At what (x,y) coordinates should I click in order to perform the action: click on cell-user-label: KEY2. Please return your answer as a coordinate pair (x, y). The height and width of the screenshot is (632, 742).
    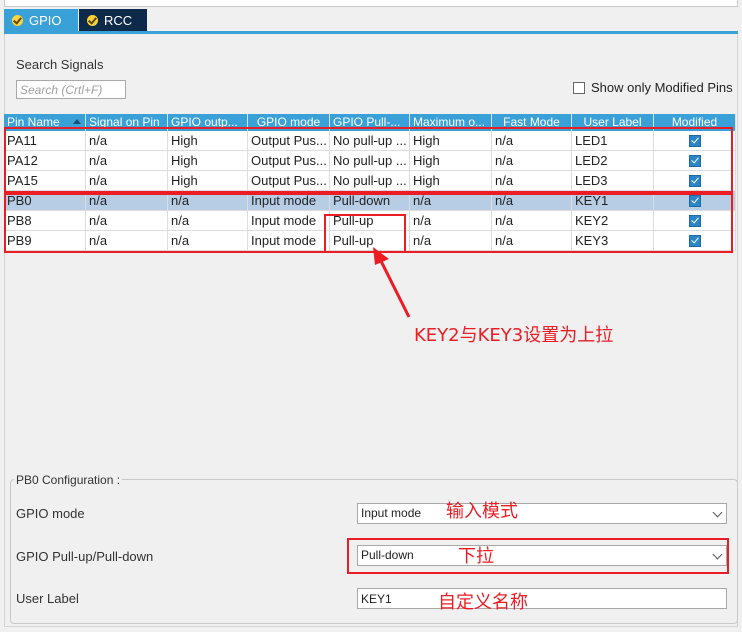
    Looking at the image, I should click on (613, 220).